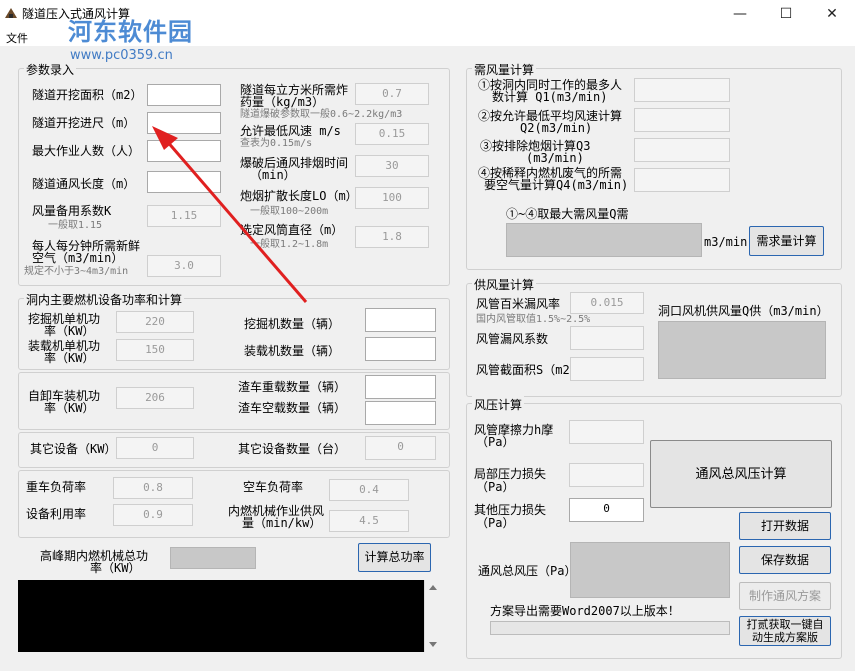  I want to click on pressure-group-title: 风压计算, so click(498, 404).